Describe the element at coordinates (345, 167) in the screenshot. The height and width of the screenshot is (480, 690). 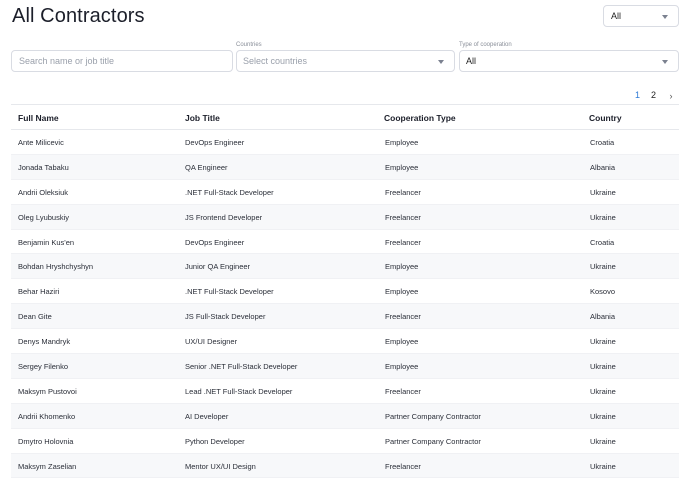
I see `table-row: Jonada Tabaku QA Engineer Employee Albania` at that location.